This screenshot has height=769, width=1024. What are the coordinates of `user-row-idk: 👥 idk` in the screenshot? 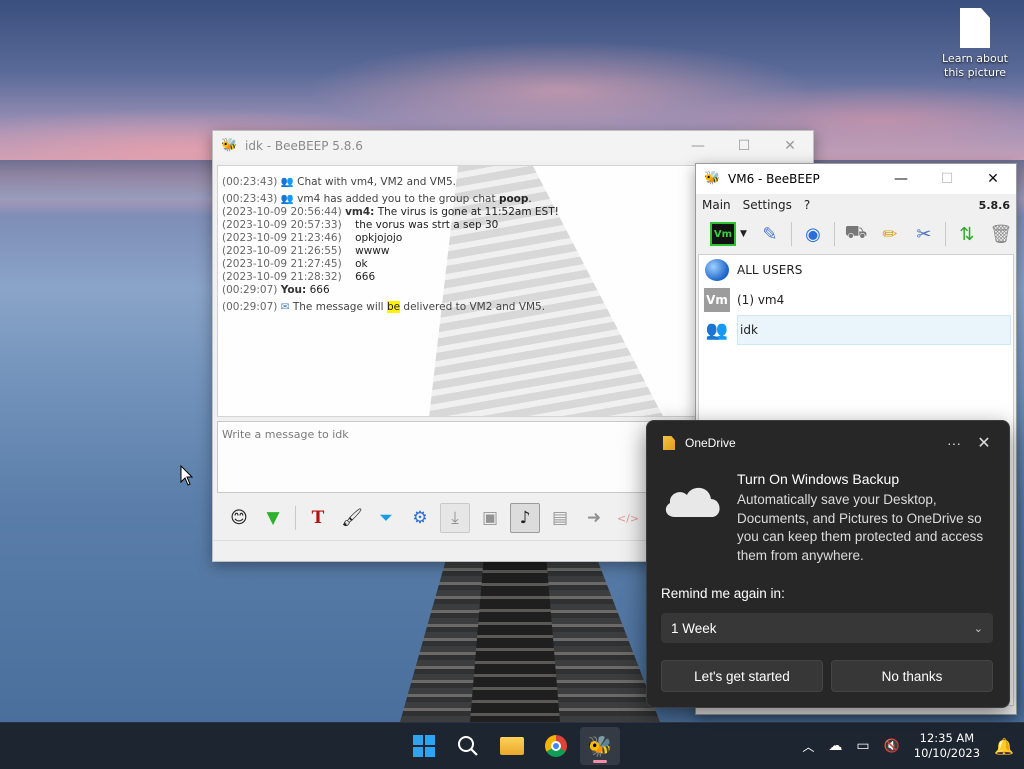 It's located at (856, 330).